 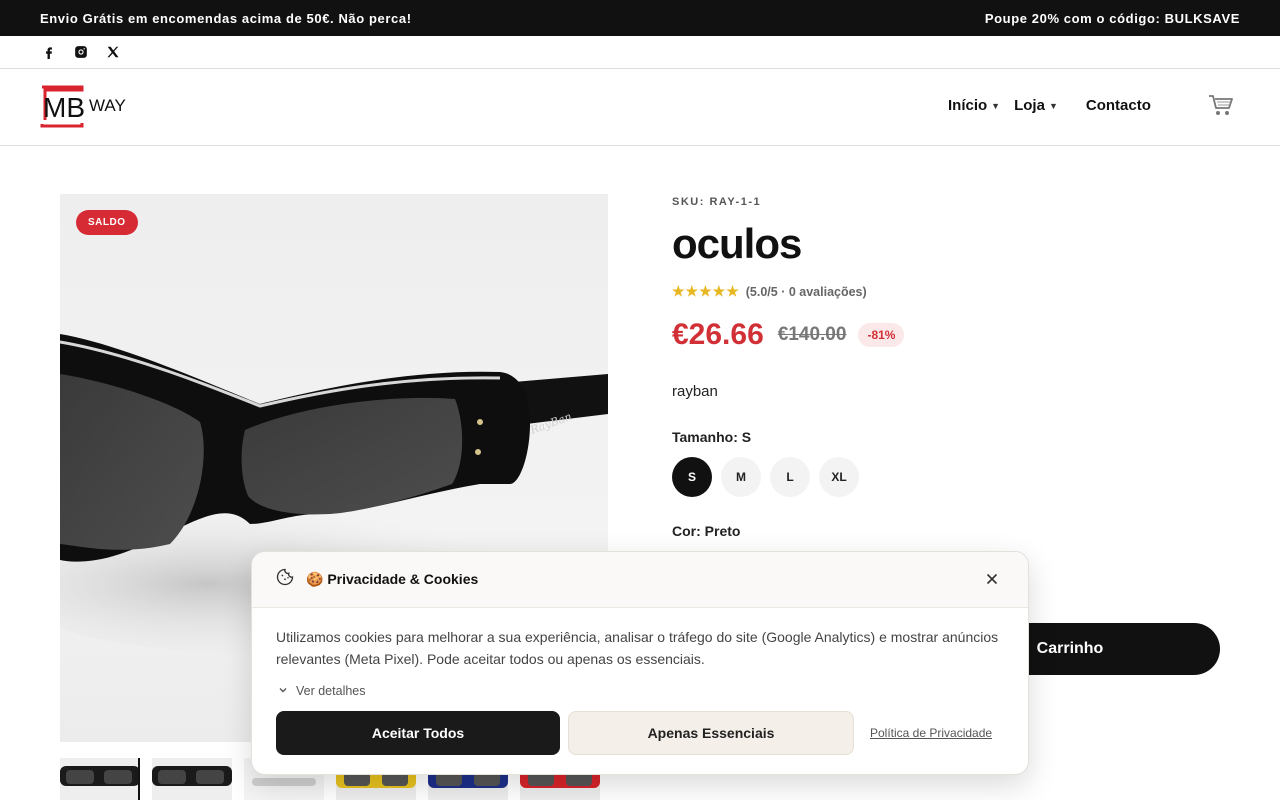 What do you see at coordinates (640, 580) in the screenshot?
I see `cookie-header: 🍪 Privacidade & Cookies` at bounding box center [640, 580].